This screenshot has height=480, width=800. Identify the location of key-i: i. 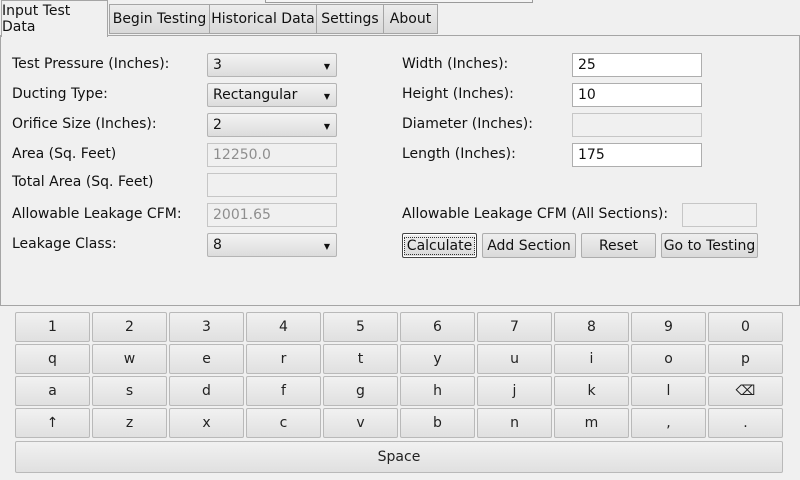
(591, 359).